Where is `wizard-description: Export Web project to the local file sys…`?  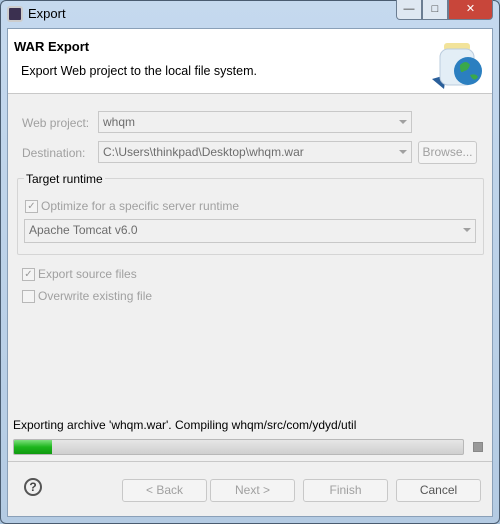
wizard-description: Export Web project to the local file sys… is located at coordinates (139, 71).